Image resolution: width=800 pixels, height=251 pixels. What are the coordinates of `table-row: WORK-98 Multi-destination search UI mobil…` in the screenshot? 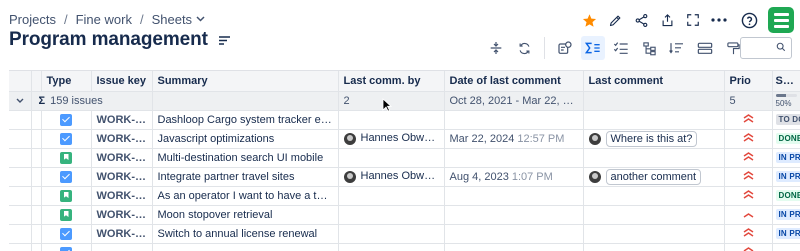 It's located at (404, 158).